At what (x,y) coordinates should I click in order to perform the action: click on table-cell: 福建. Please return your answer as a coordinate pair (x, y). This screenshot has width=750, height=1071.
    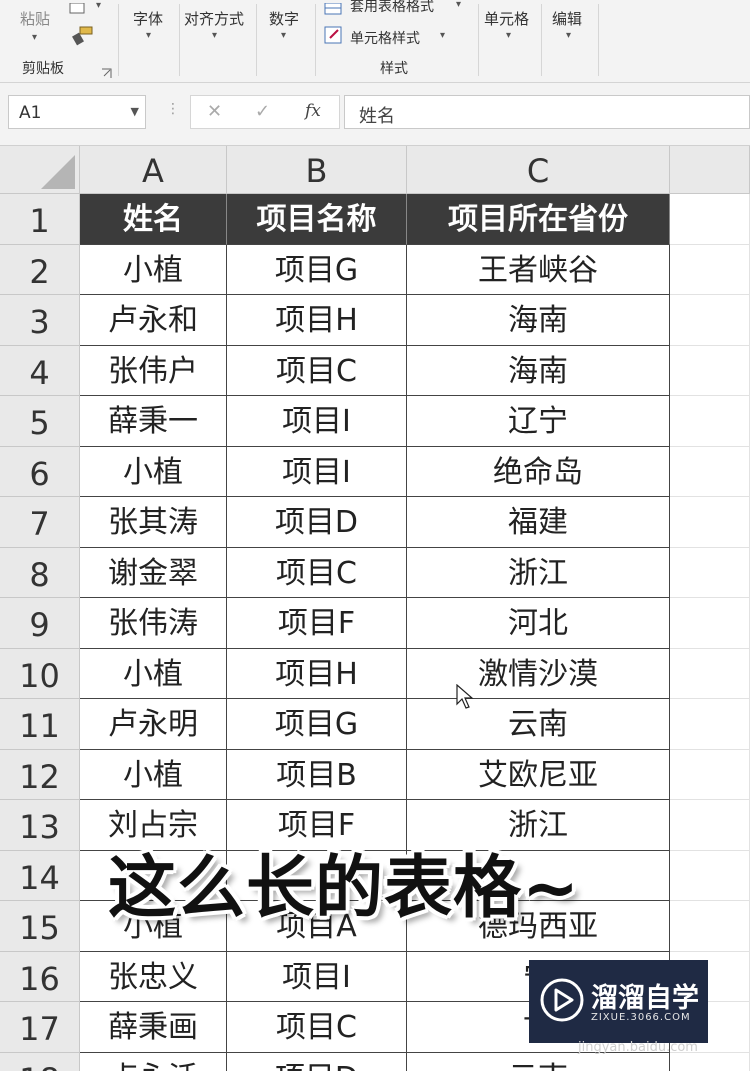
    Looking at the image, I should click on (538, 522).